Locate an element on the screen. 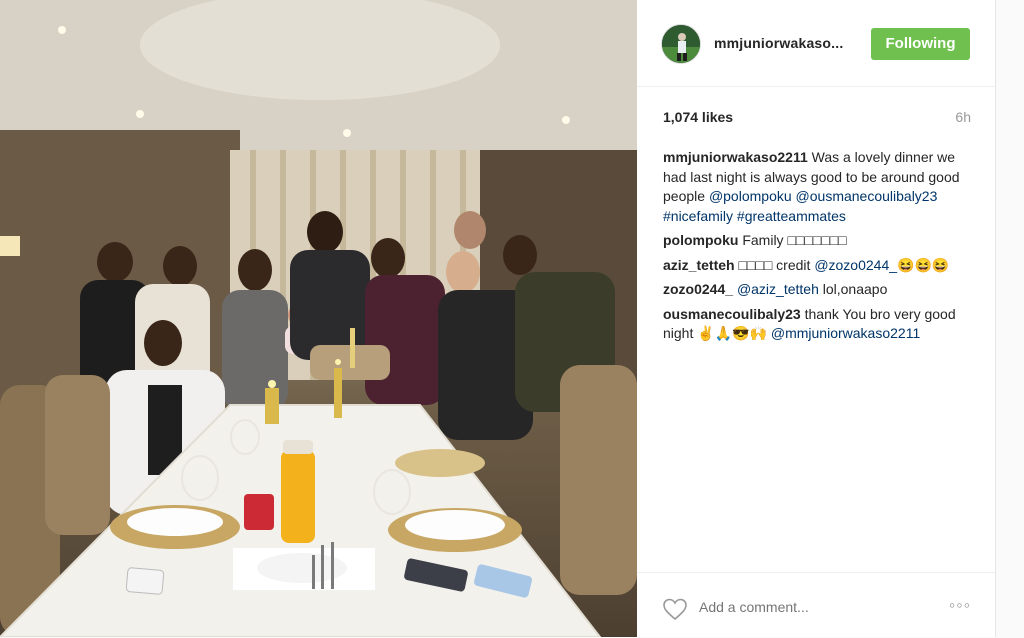 This screenshot has height=638, width=1024. comment-user: mmjuniorwakaso2211 is located at coordinates (735, 157).